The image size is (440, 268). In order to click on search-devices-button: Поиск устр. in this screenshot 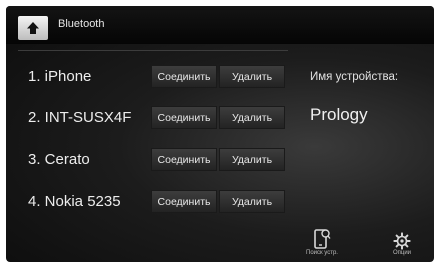, I will do `click(322, 242)`.